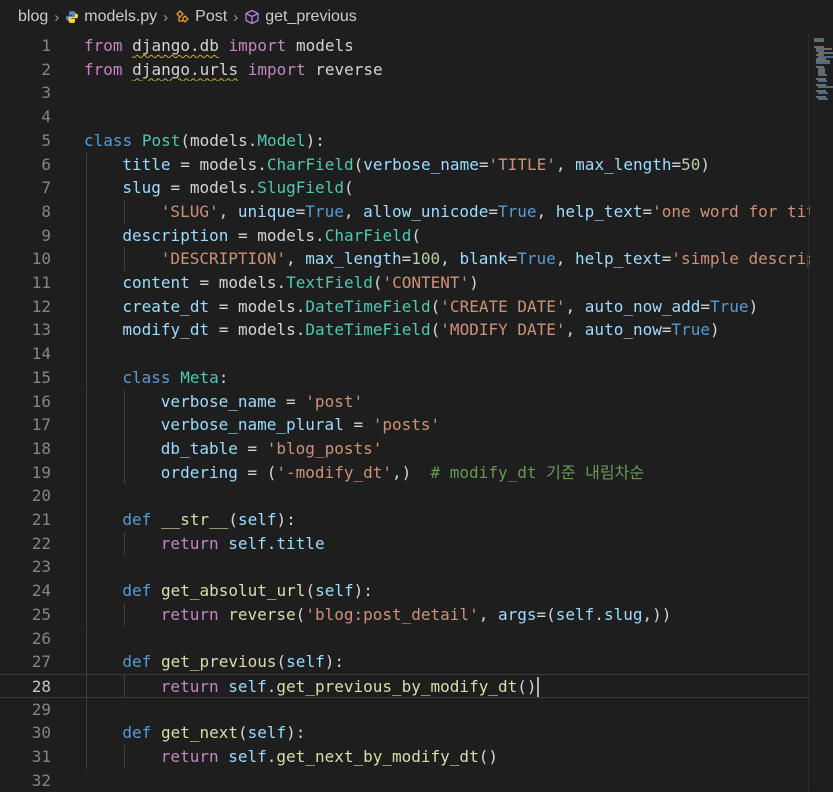 The width and height of the screenshot is (833, 792). What do you see at coordinates (405, 567) in the screenshot?
I see `code-line: 23` at bounding box center [405, 567].